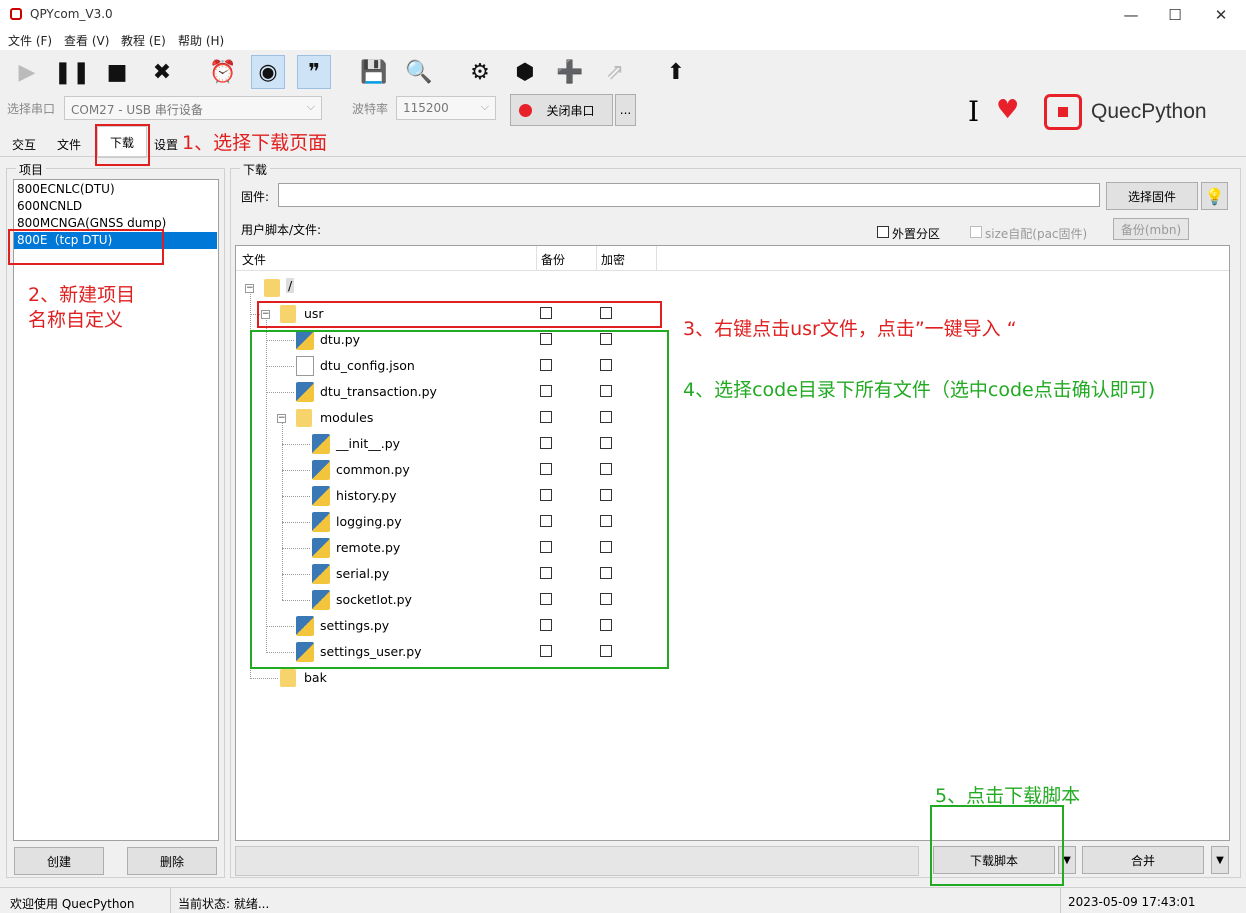  What do you see at coordinates (623, 156) in the screenshot?
I see `tab-divider` at bounding box center [623, 156].